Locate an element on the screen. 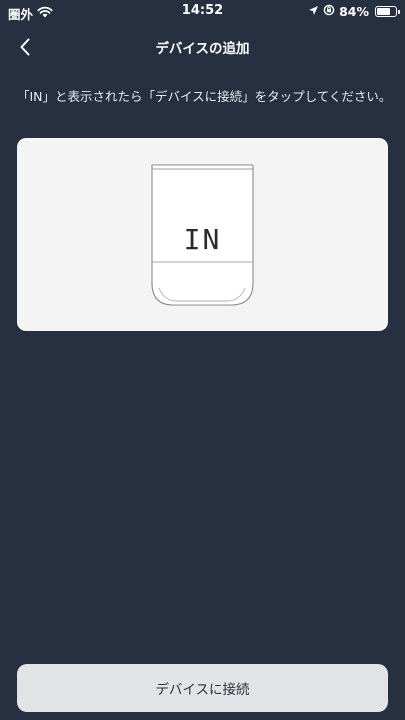 The height and width of the screenshot is (720, 405). status-right: 84% is located at coordinates (354, 11).